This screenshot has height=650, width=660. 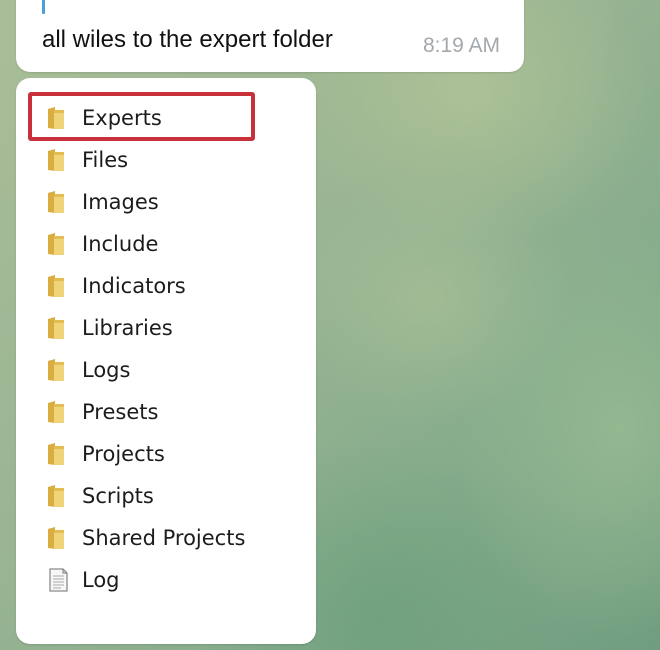 What do you see at coordinates (174, 454) in the screenshot?
I see `folder-item-projects: Projects` at bounding box center [174, 454].